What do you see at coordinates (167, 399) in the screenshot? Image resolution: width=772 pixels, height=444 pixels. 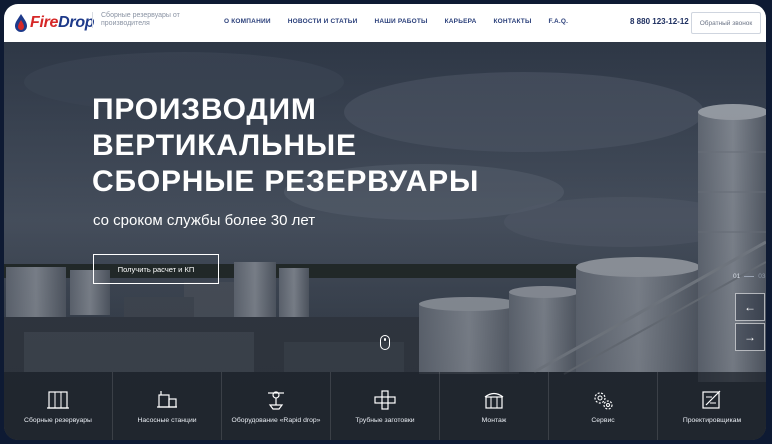 I see `pump-station-icon` at bounding box center [167, 399].